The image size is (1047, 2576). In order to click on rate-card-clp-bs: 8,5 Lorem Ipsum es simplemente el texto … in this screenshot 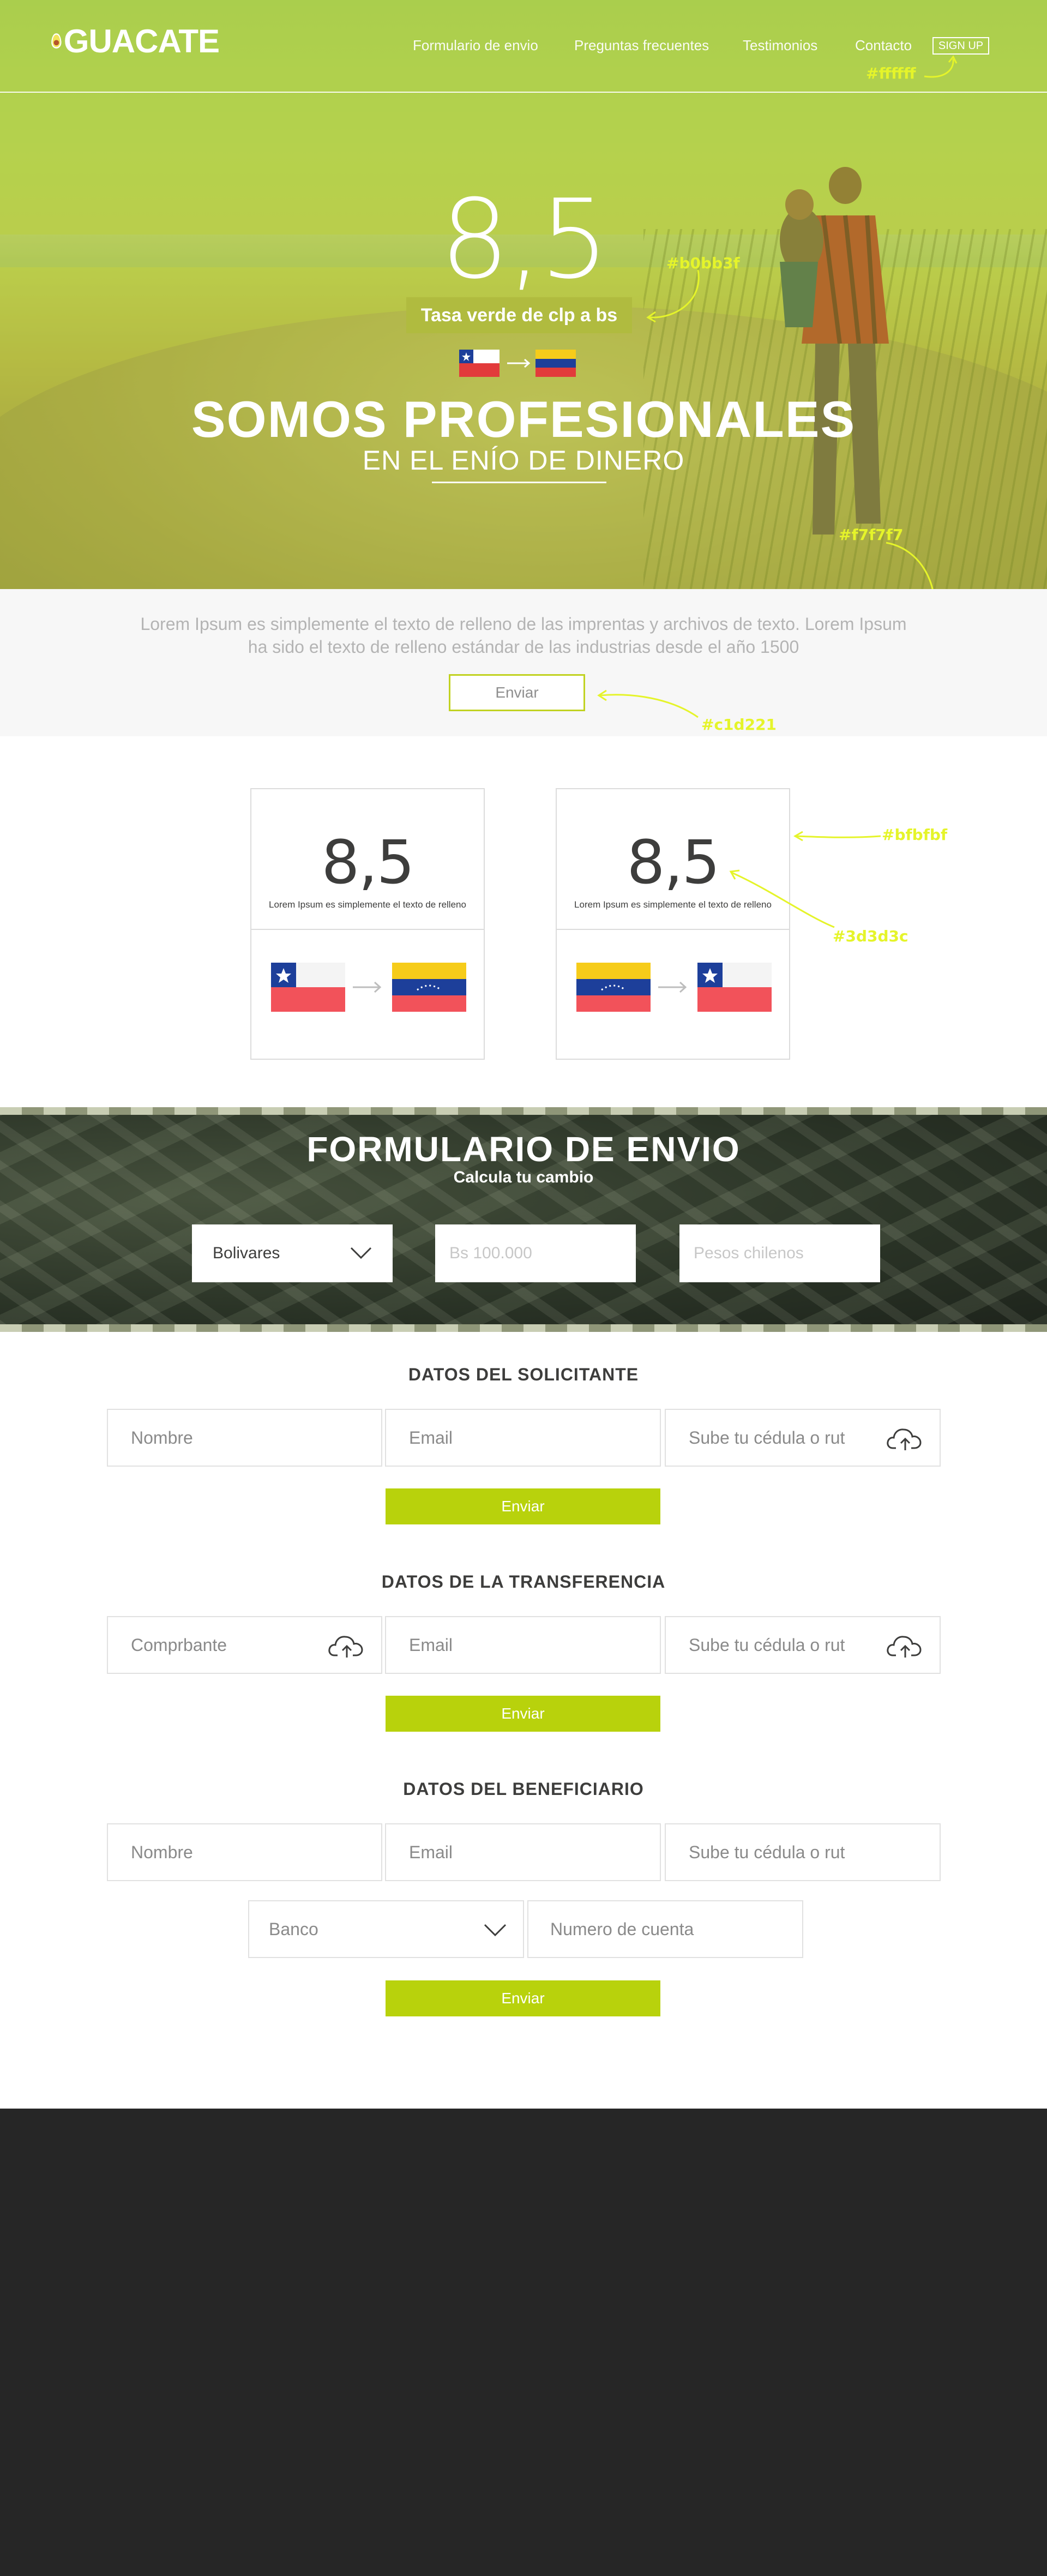, I will do `click(367, 924)`.